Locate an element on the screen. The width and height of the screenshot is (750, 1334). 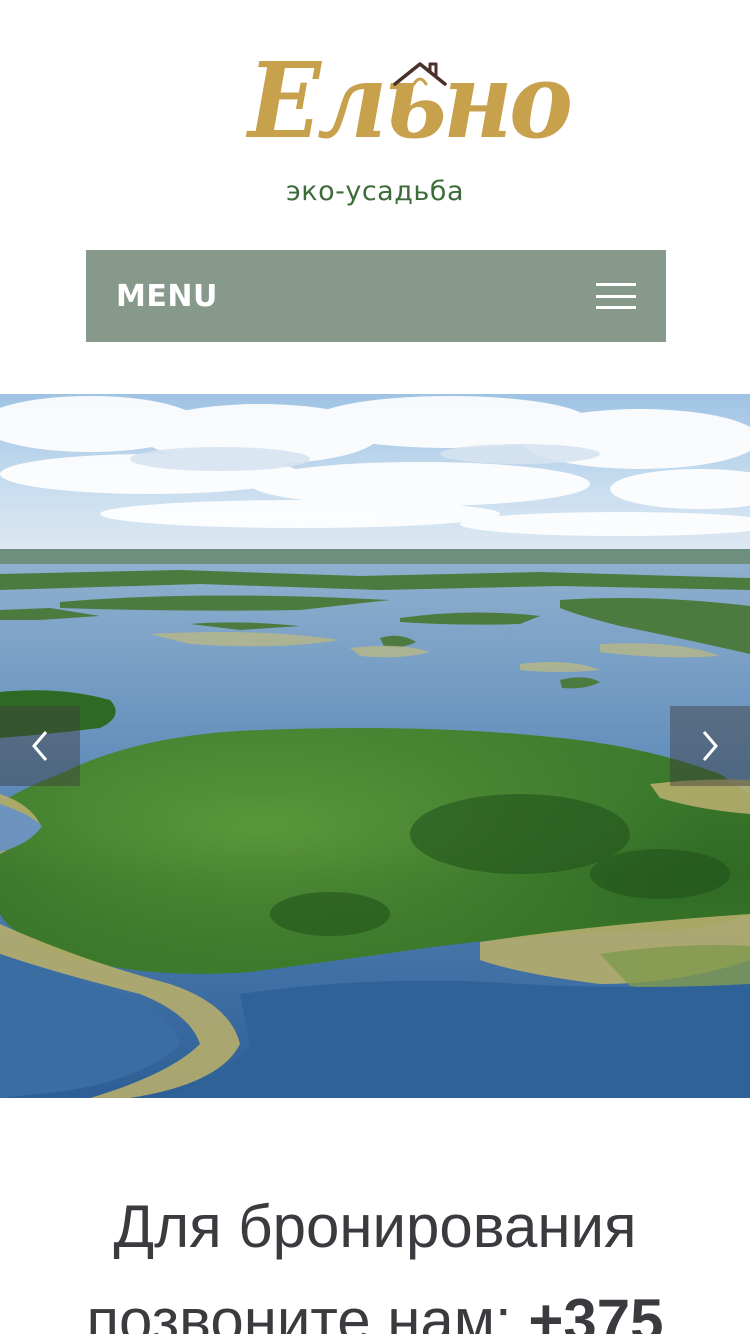
slider-next-button is located at coordinates (710, 746).